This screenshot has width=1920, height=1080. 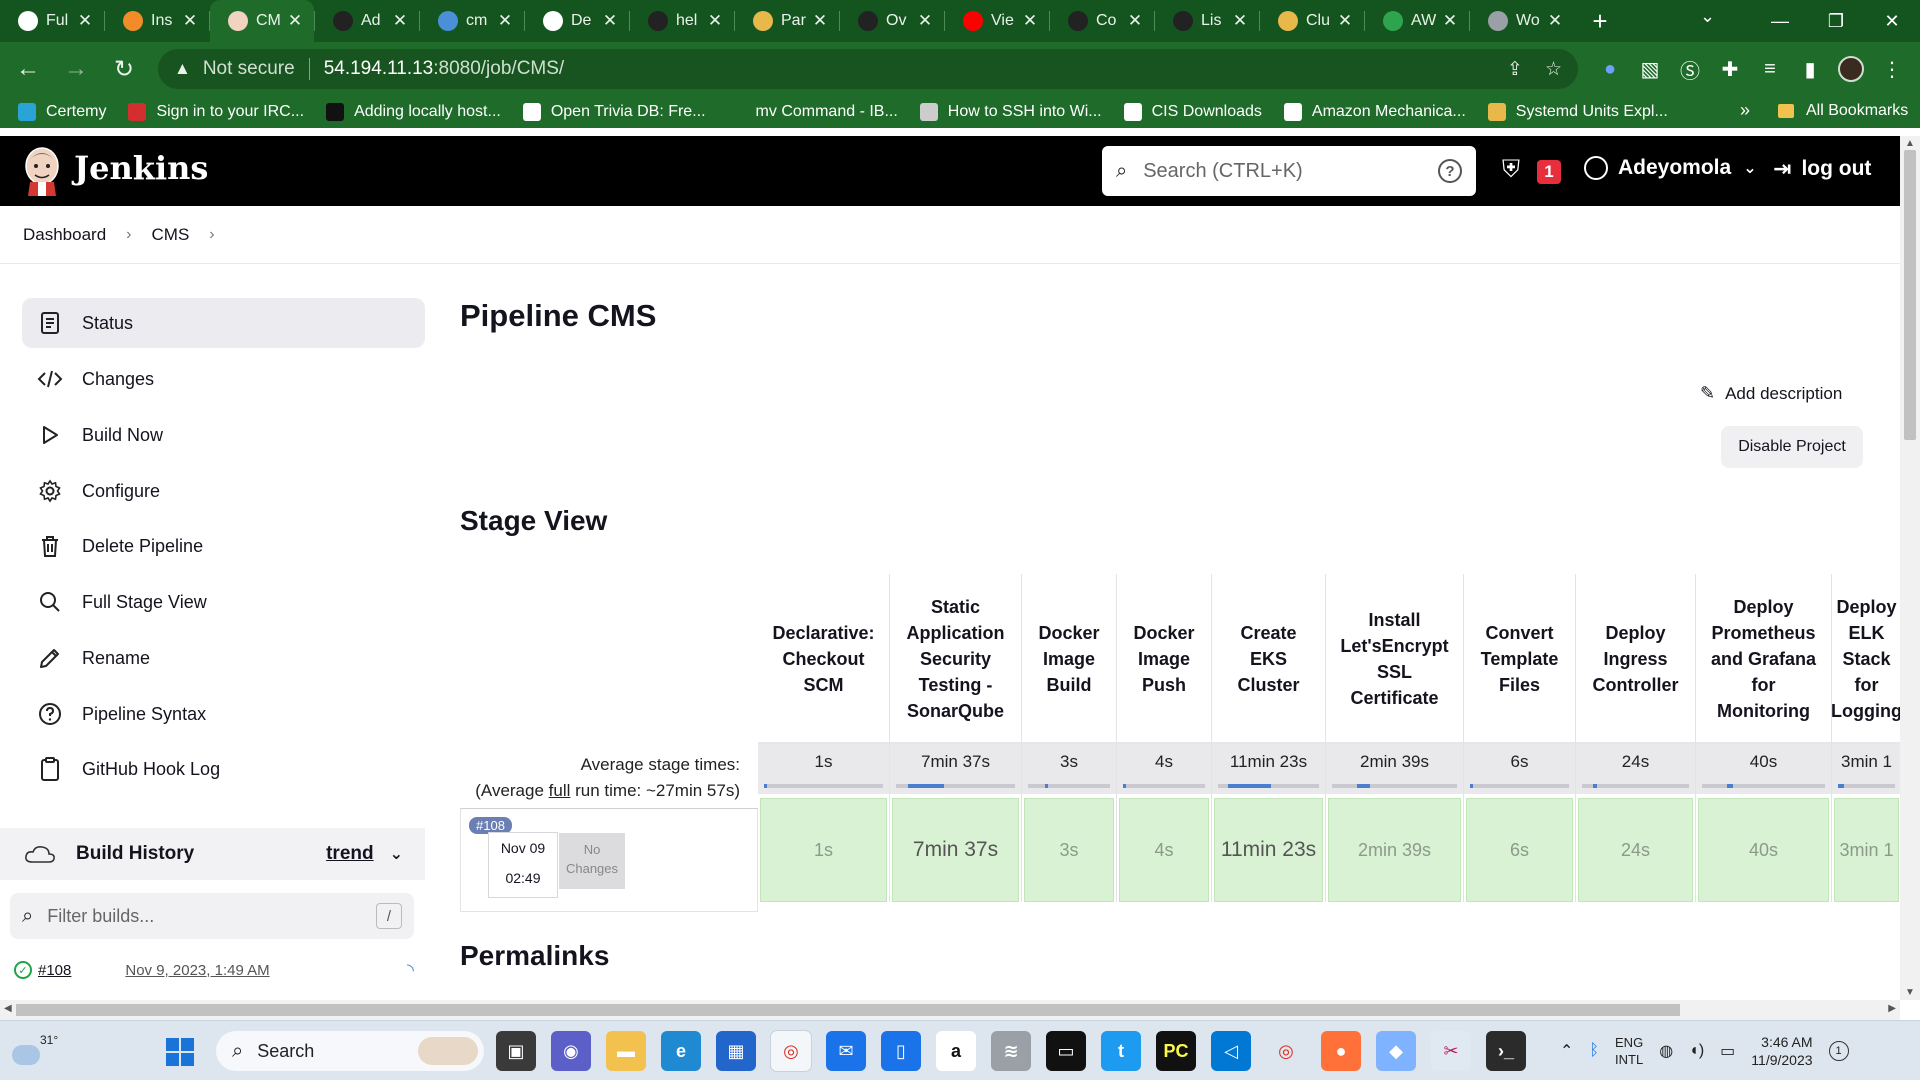 I want to click on stage-run-cell: 3min 1, so click(x=1866, y=850).